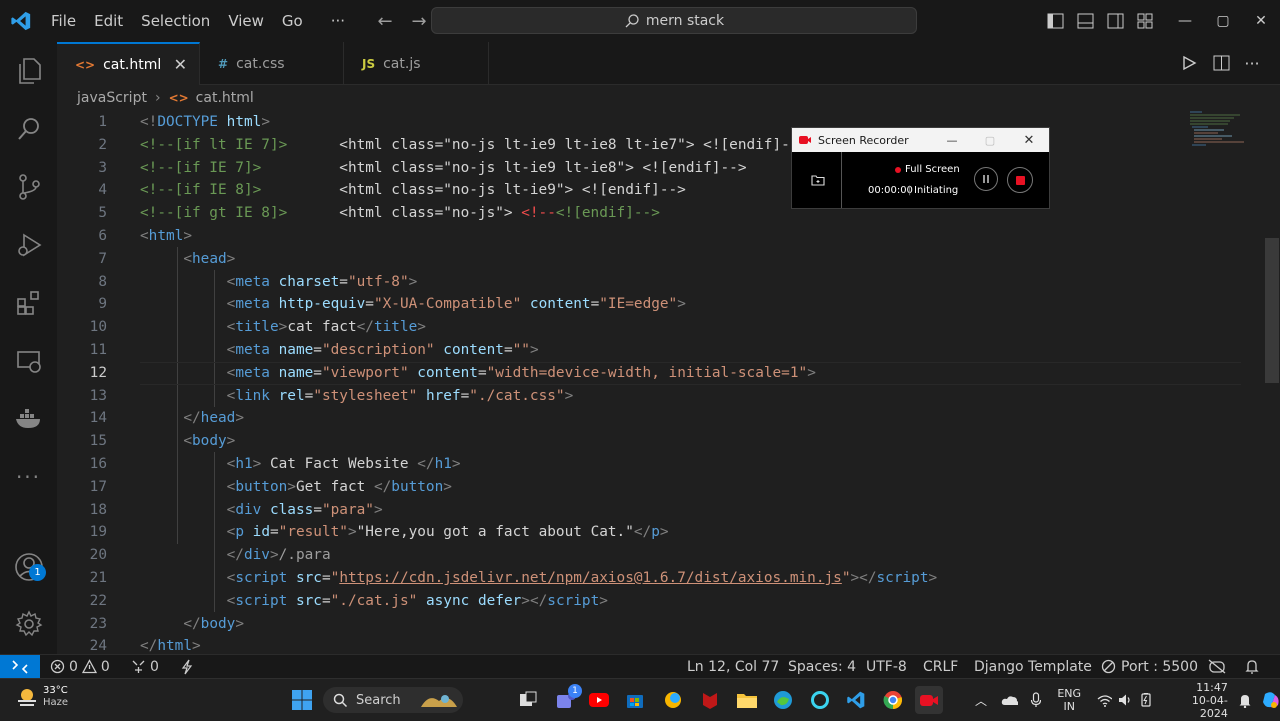  Describe the element at coordinates (393, 700) in the screenshot. I see `taskbar-search-box: Search` at that location.